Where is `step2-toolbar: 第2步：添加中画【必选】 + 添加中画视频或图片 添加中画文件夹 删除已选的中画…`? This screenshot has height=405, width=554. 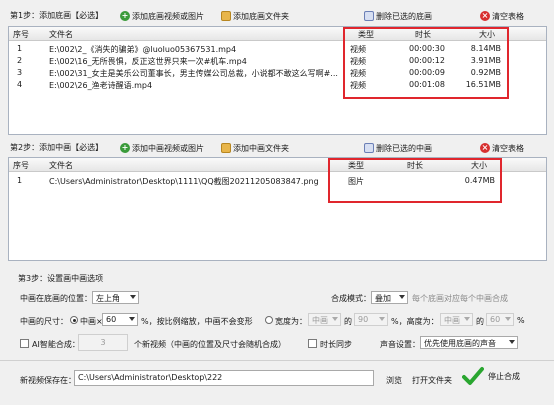 step2-toolbar: 第2步：添加中画【必选】 + 添加中画视频或图片 添加中画文件夹 删除已选的中画… is located at coordinates (277, 148).